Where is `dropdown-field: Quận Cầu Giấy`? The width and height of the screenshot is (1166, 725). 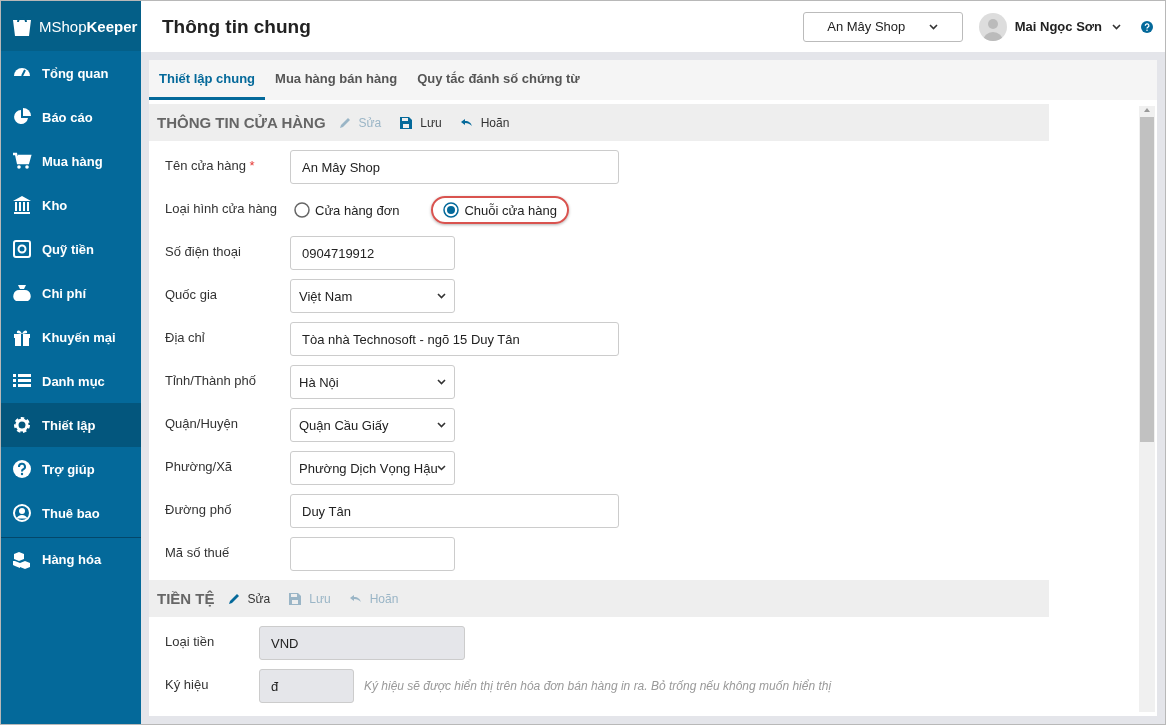
dropdown-field: Quận Cầu Giấy is located at coordinates (372, 425).